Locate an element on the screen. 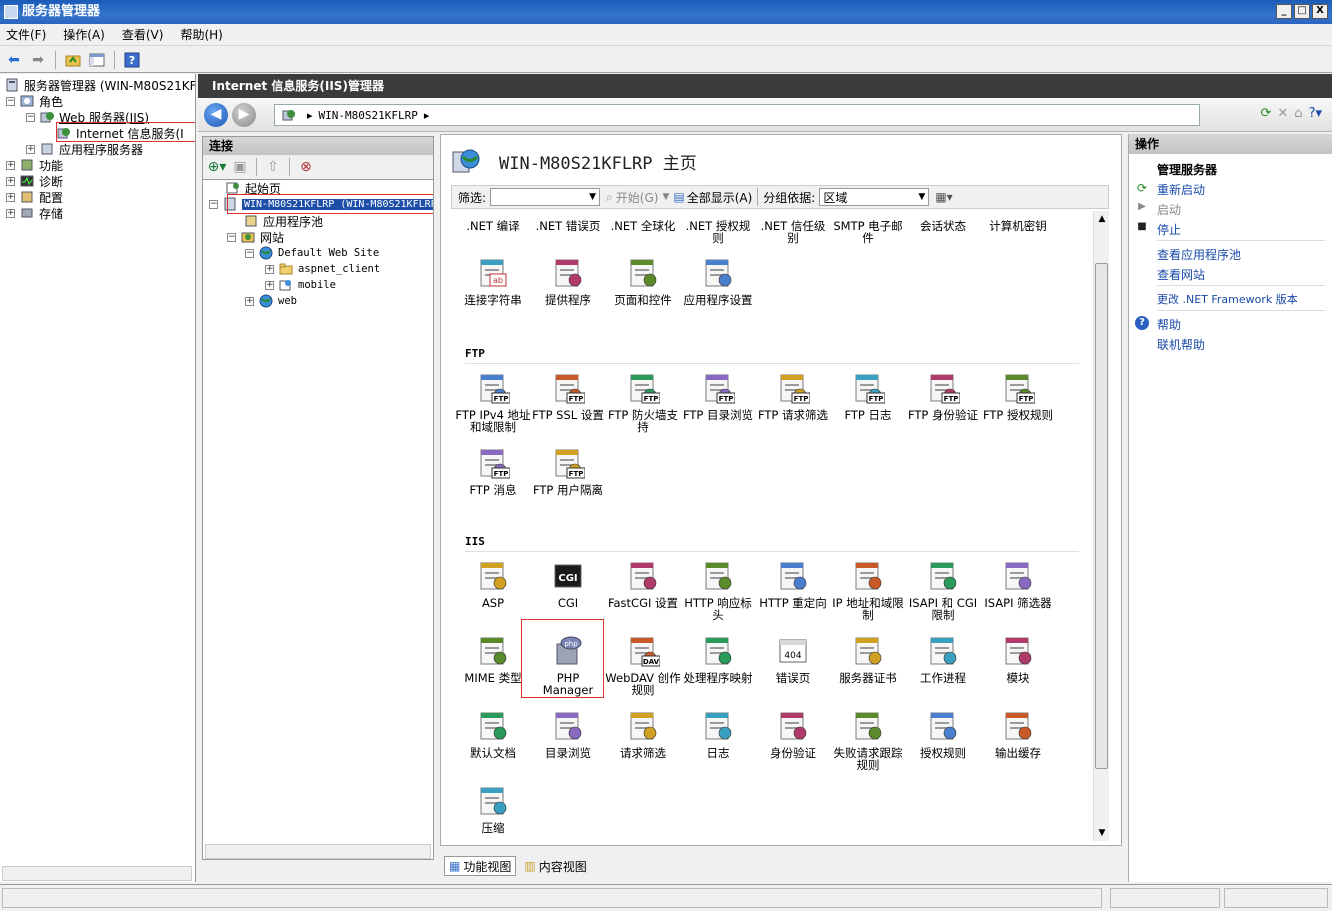  conn-web: + web is located at coordinates (271, 301).